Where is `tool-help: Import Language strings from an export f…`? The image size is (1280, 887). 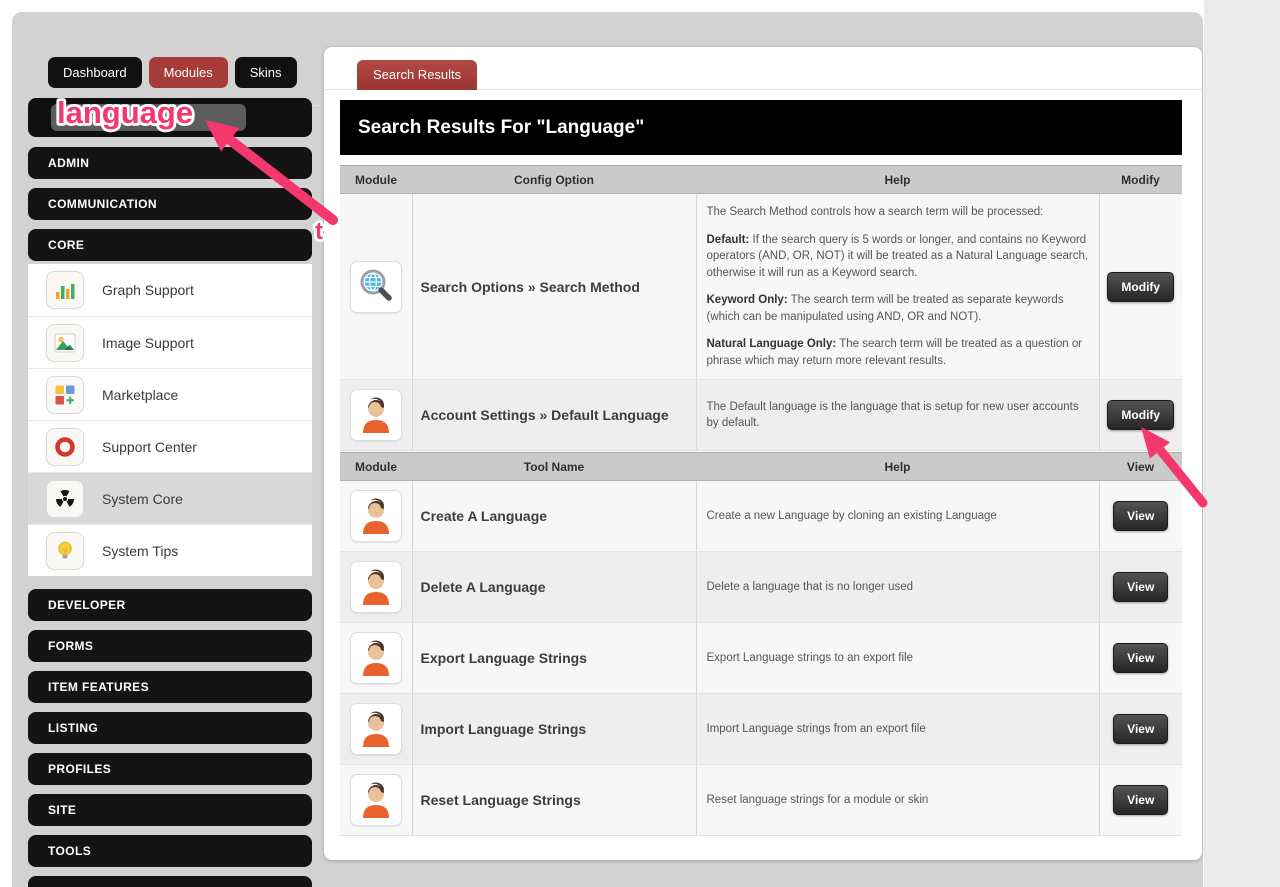 tool-help: Import Language strings from an export f… is located at coordinates (898, 729).